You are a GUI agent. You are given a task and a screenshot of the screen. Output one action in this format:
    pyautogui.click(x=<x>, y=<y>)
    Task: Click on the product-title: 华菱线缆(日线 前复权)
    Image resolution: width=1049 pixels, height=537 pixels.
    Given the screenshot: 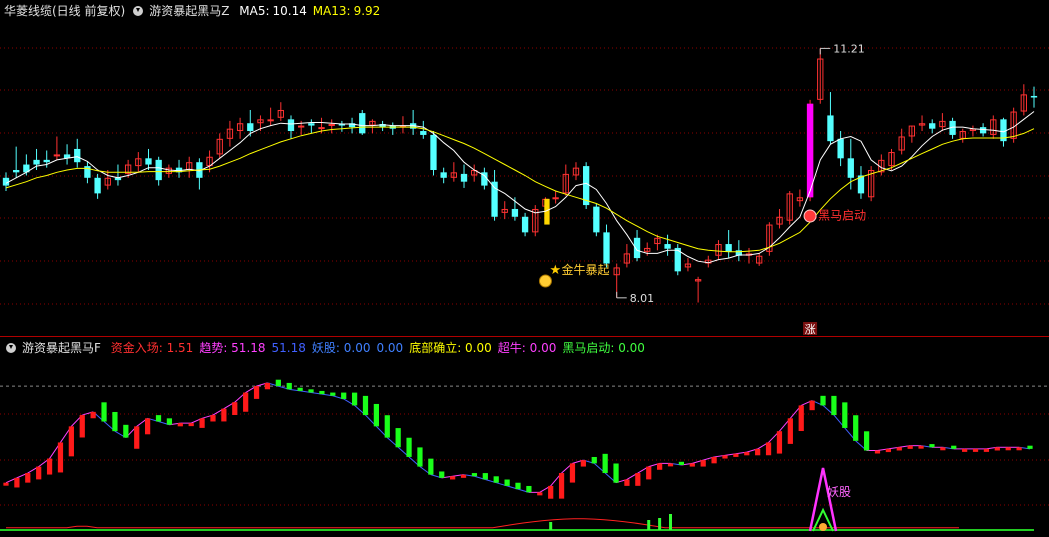 What is the action you would take?
    pyautogui.click(x=65, y=11)
    